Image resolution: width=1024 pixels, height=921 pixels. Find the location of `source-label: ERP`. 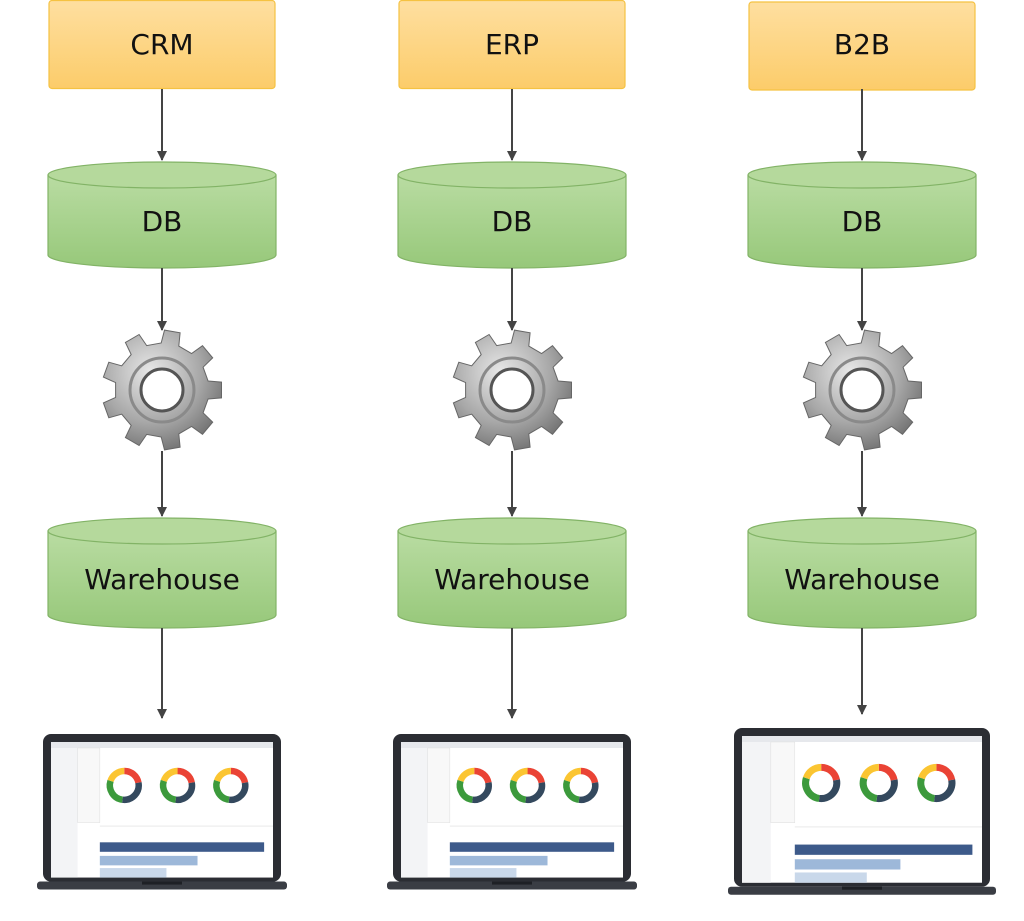

source-label: ERP is located at coordinates (512, 44).